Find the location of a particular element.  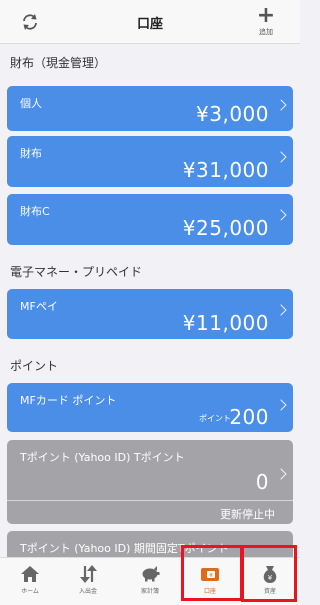

piggy-bank-icon is located at coordinates (151, 574).